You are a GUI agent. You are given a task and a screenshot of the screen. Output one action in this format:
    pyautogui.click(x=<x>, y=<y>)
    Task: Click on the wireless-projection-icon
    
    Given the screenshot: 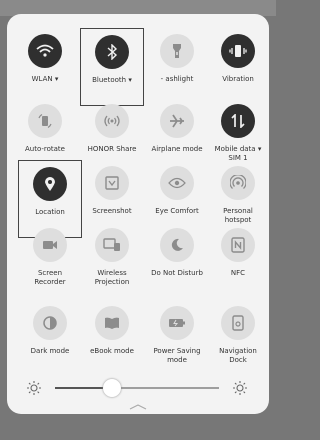 What is the action you would take?
    pyautogui.click(x=112, y=245)
    